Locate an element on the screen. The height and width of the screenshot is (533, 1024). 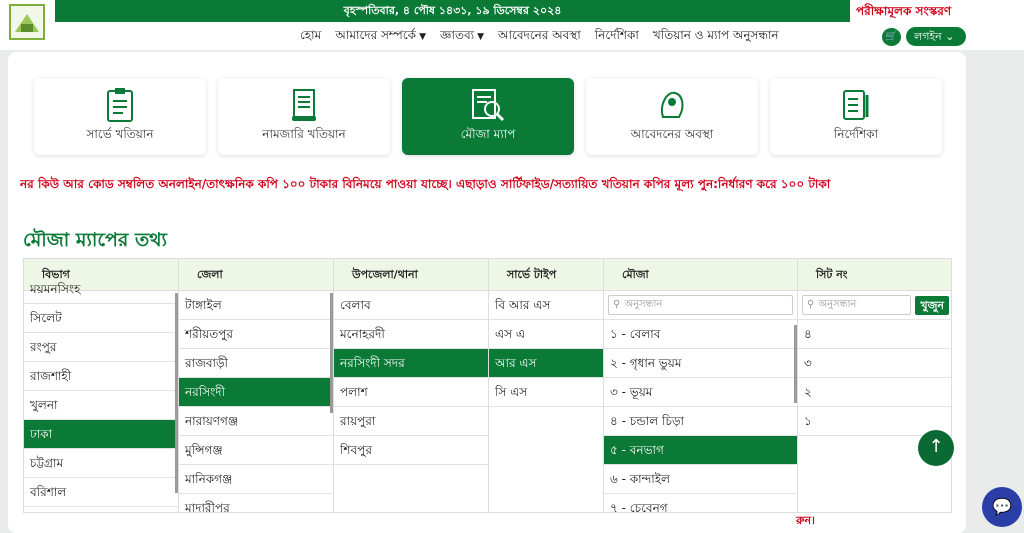
list-item: ময়মনসিংহ is located at coordinates (101, 289).